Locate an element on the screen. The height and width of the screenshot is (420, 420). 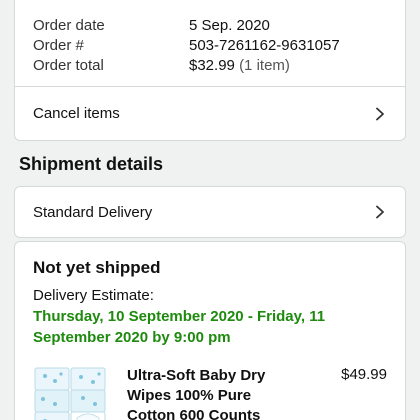
shipment-details-title: Shipment details is located at coordinates (91, 164).